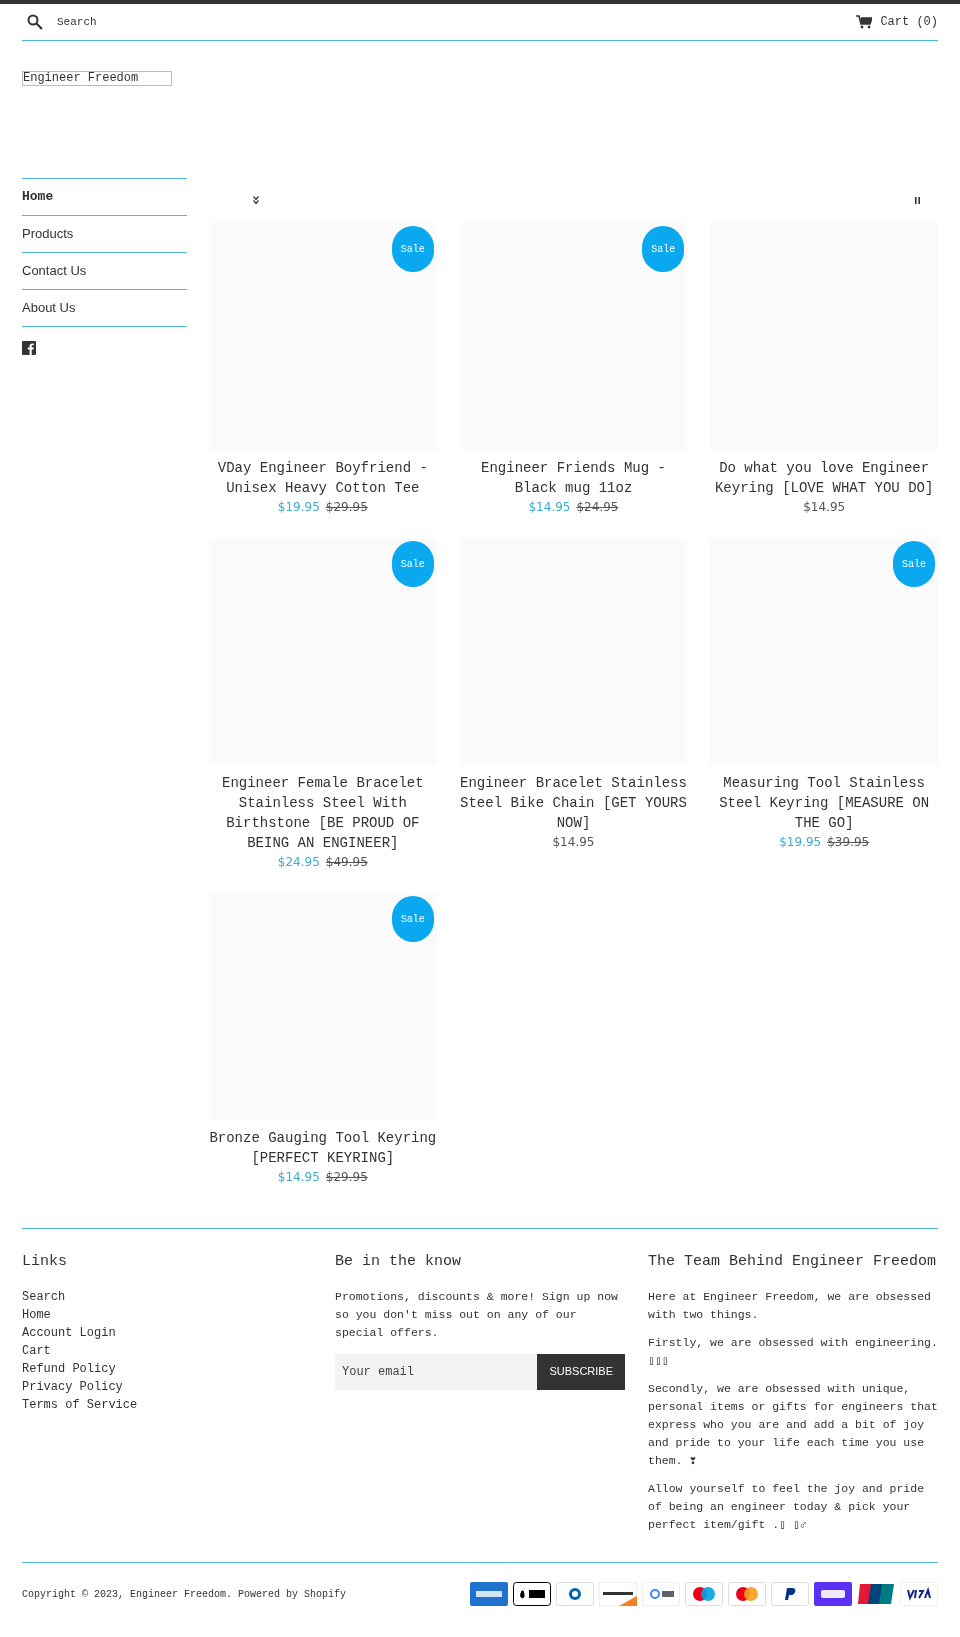  I want to click on product-title: Bronze Gauging Tool Keyring [PERFECT KEYRING], so click(323, 1148).